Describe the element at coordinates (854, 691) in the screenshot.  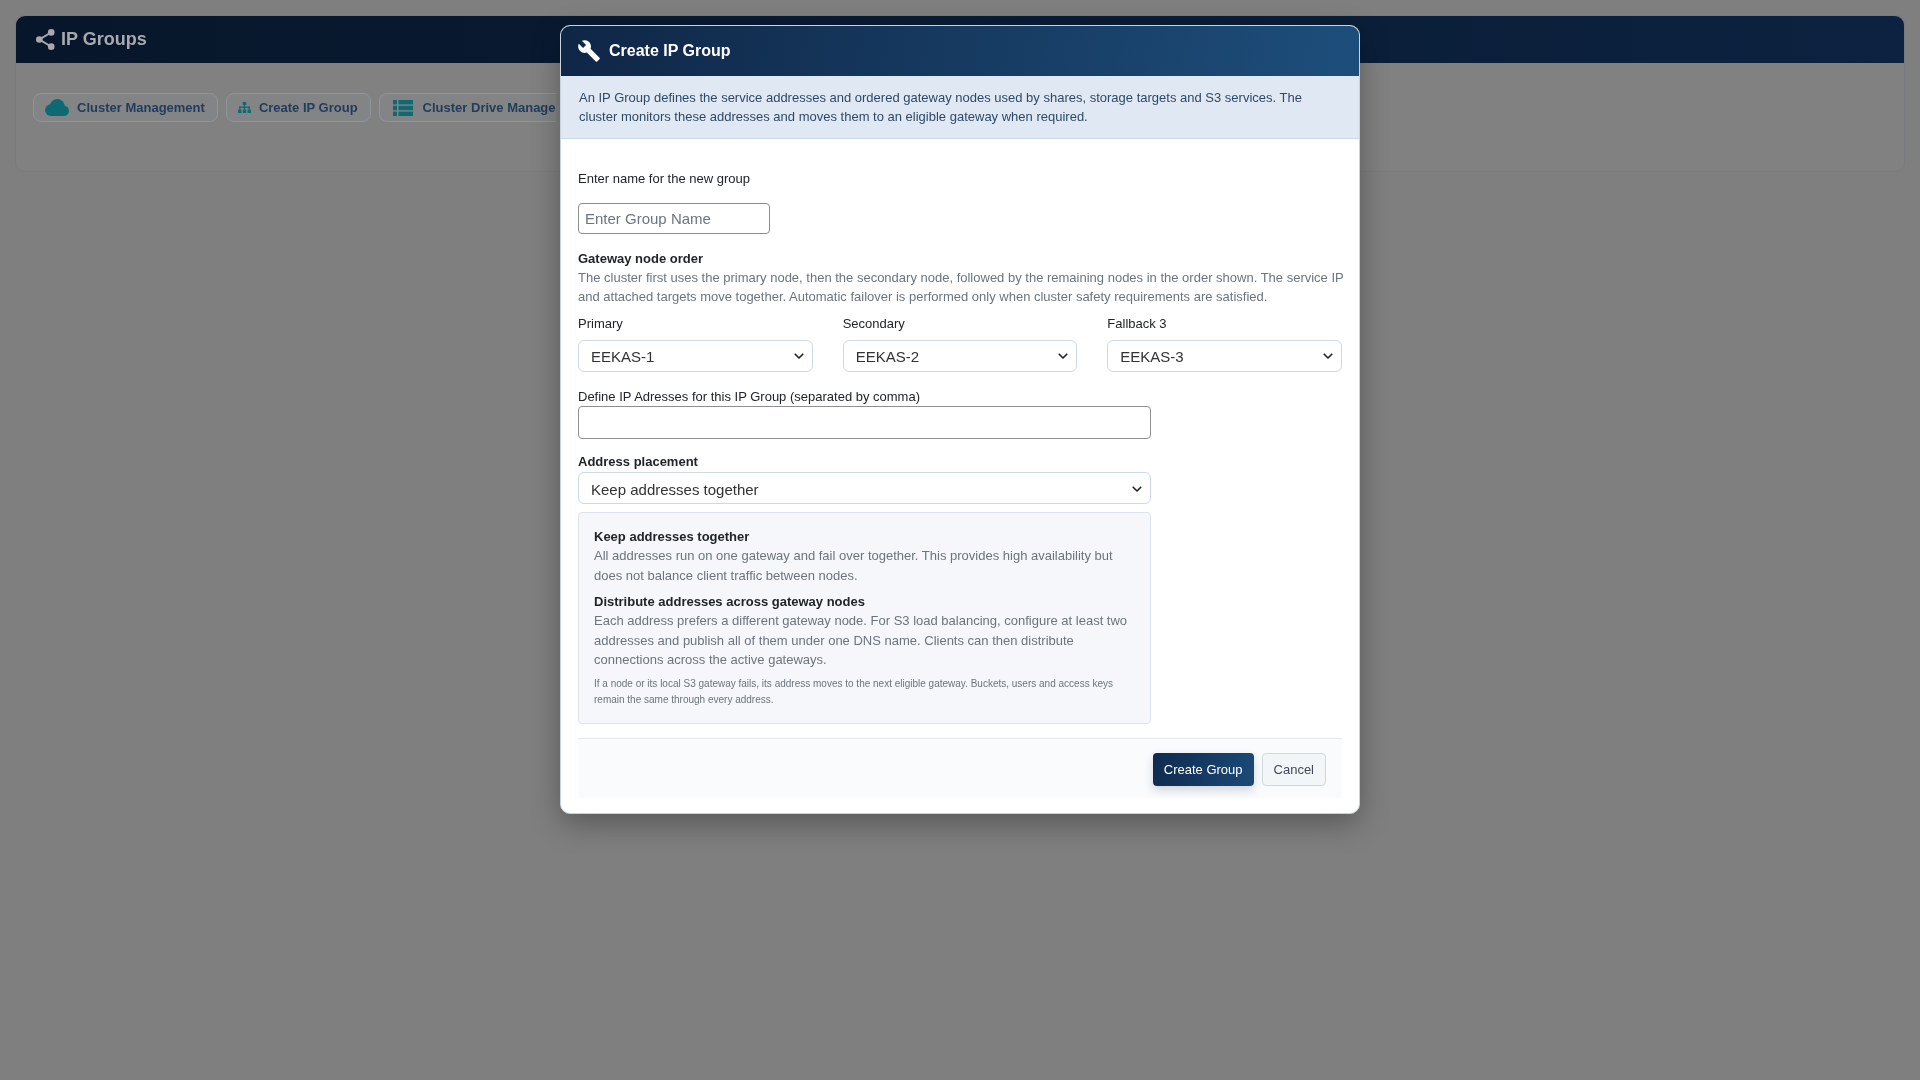
I see `footnote-text: If a node or its local S3 gateway fails, its address moves to the next eligible gateway. Buckets, users and access keys remain the same through every address.` at that location.